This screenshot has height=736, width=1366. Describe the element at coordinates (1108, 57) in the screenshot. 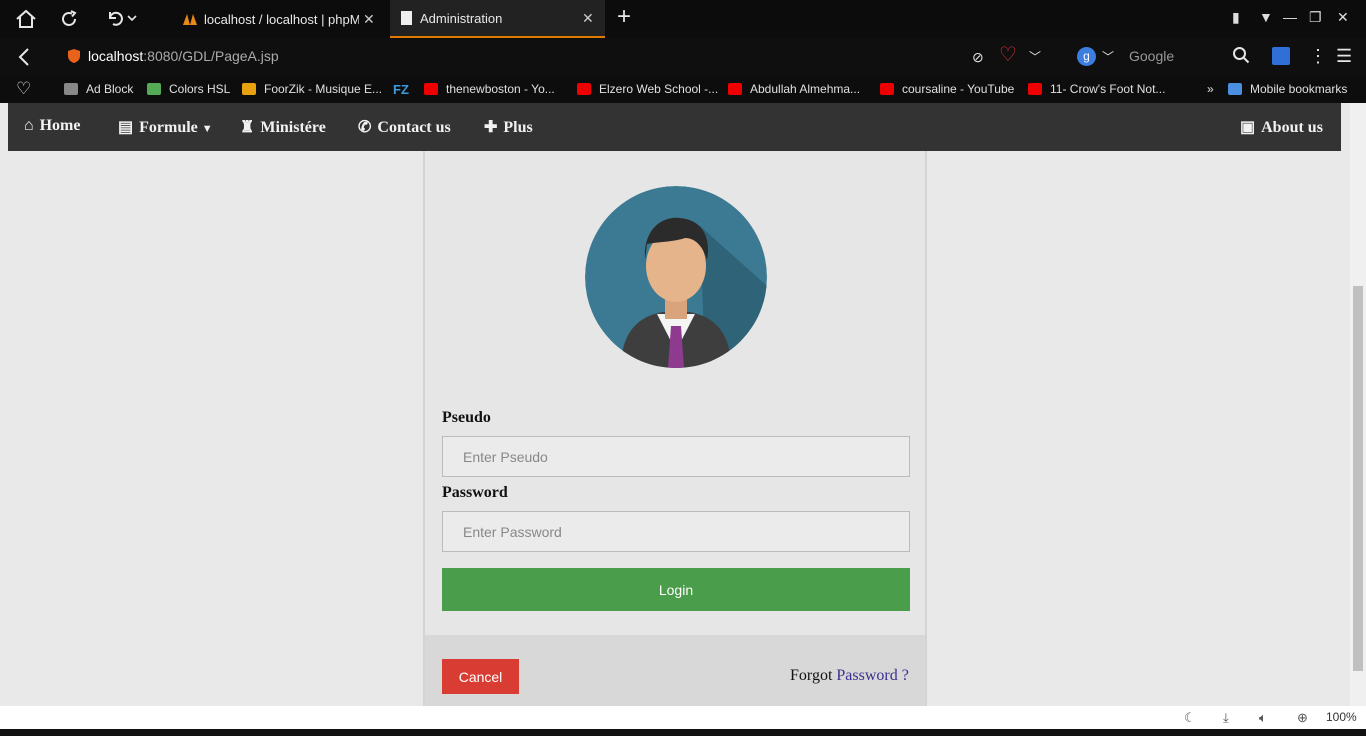

I see `search-engine-chevron-icon: ﹀` at that location.